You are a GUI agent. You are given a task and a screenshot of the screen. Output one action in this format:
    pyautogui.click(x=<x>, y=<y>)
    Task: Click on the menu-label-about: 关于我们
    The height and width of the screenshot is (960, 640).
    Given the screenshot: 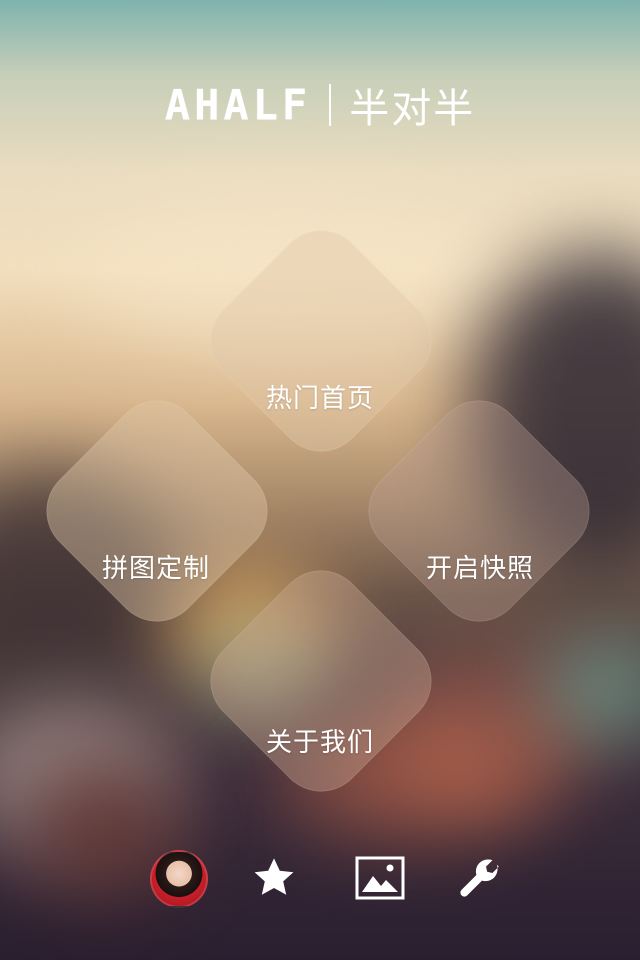 What is the action you would take?
    pyautogui.click(x=320, y=740)
    